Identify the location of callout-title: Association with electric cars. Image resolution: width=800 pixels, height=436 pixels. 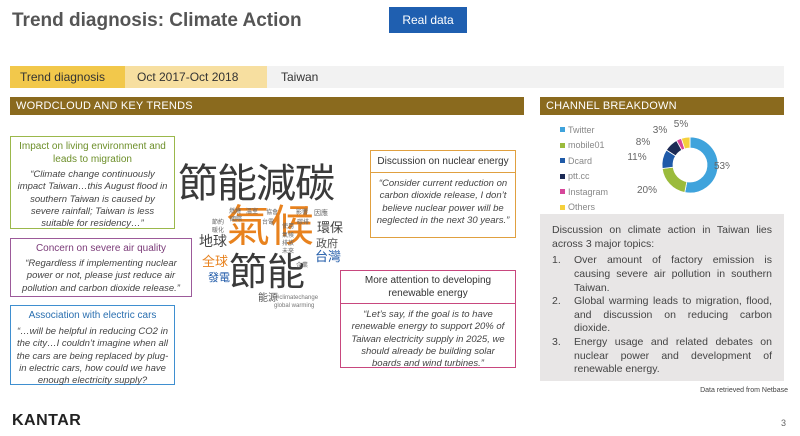
(92, 315).